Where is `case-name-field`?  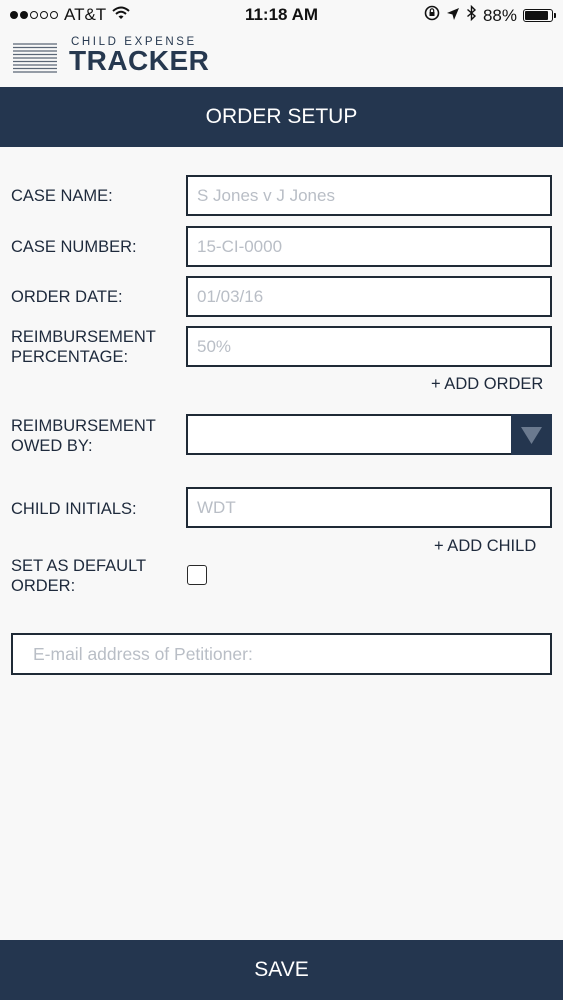
case-name-field is located at coordinates (369, 195).